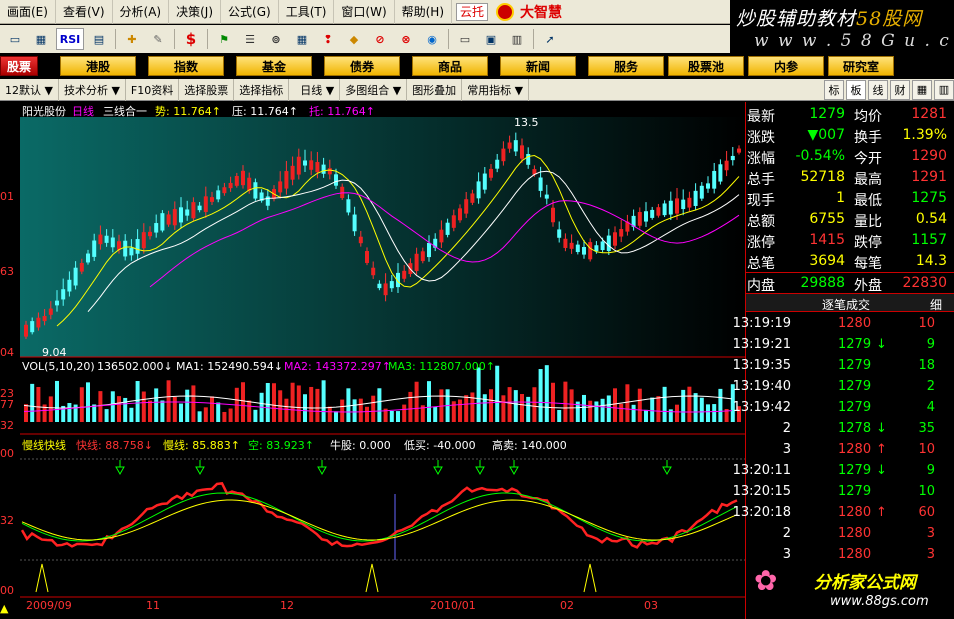 The width and height of the screenshot is (954, 619). Describe the element at coordinates (380, 39) in the screenshot. I see `stop-icon: ⊘` at that location.